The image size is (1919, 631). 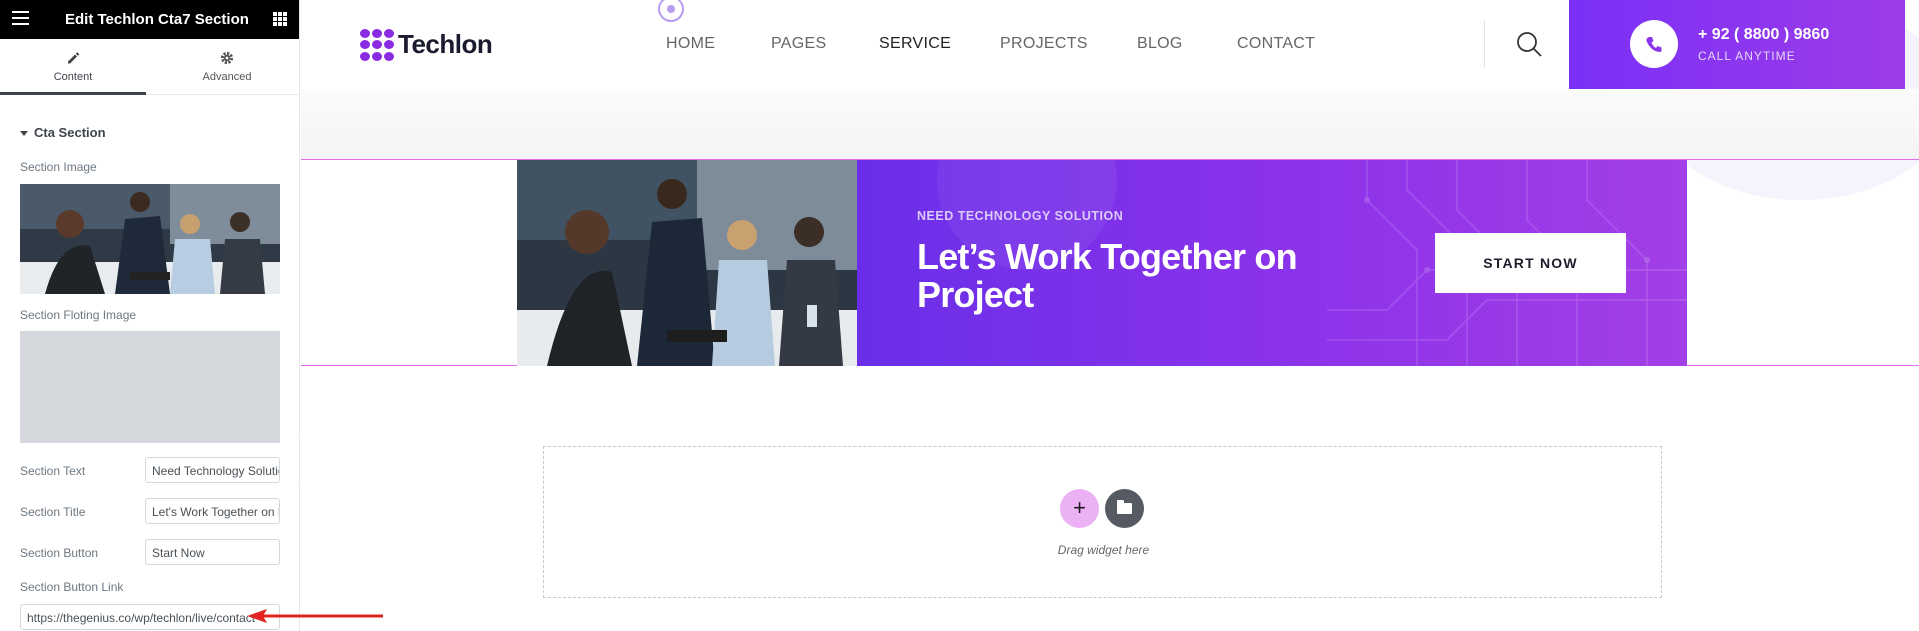 What do you see at coordinates (1737, 44) in the screenshot?
I see `call-block: + 92 ( 8800 ) 9860 CALL ANYTIME` at bounding box center [1737, 44].